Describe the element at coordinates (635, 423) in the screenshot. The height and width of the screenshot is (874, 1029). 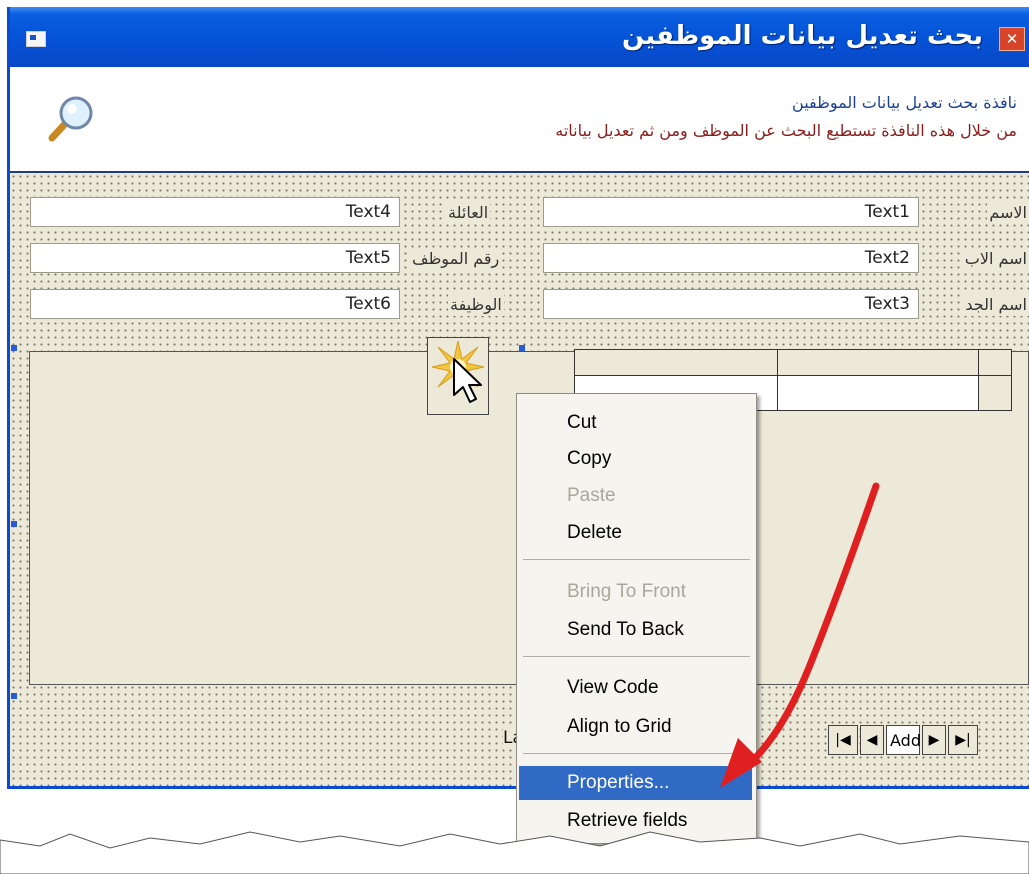
I see `menu-item-cut: Cut` at that location.